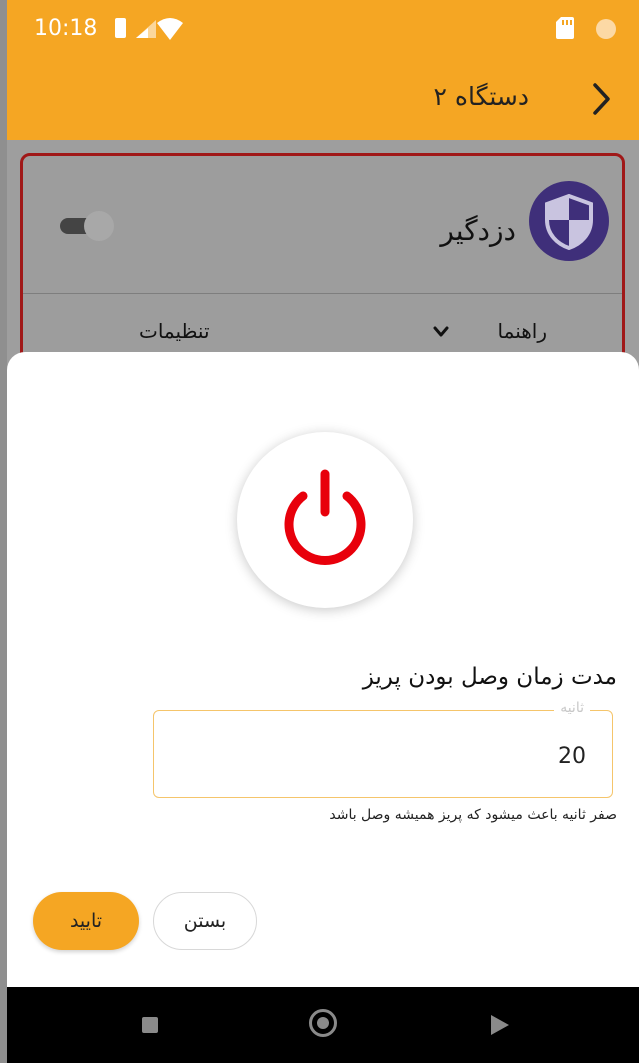 This screenshot has width=639, height=1063. What do you see at coordinates (441, 332) in the screenshot?
I see `chevron-down-icon` at bounding box center [441, 332].